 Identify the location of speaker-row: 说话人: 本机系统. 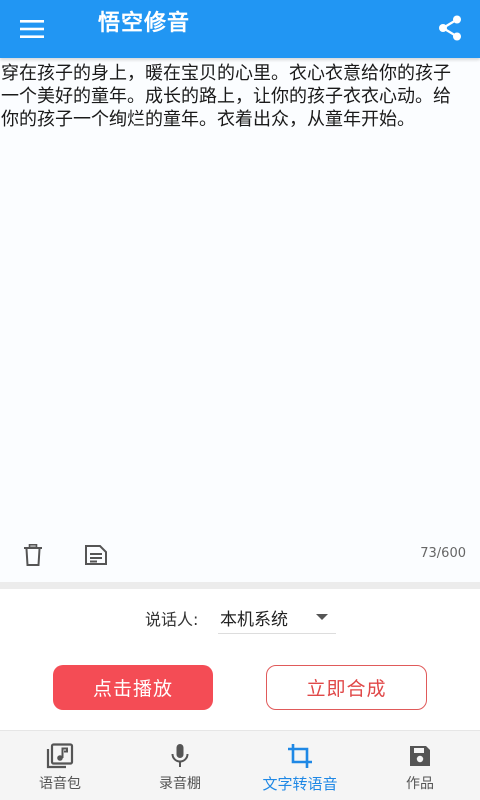
(240, 617).